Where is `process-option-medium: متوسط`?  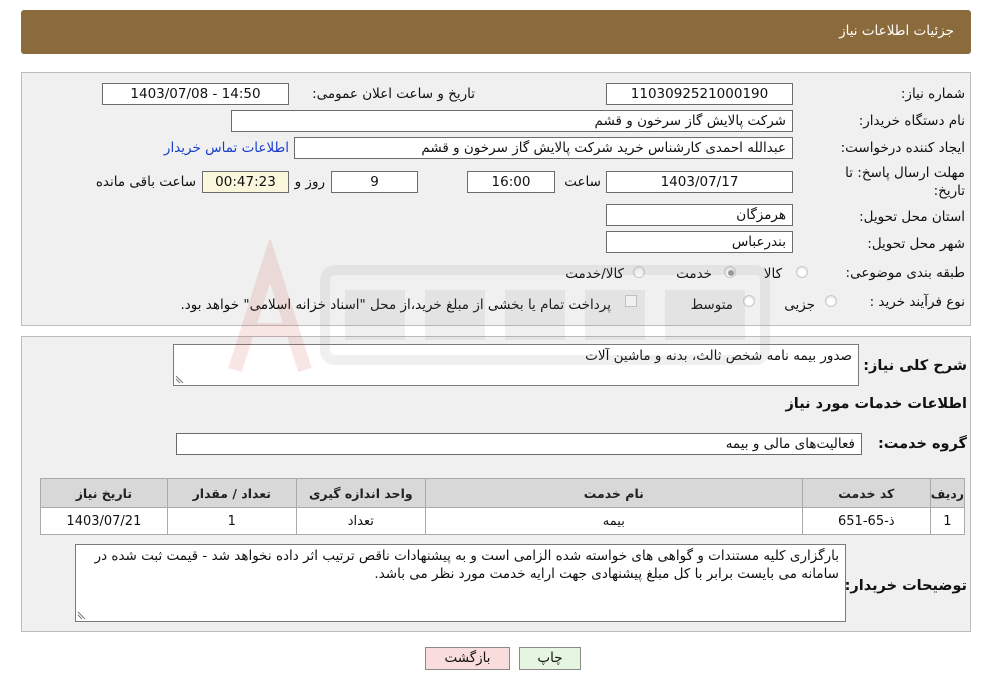
process-option-medium: متوسط is located at coordinates (711, 305).